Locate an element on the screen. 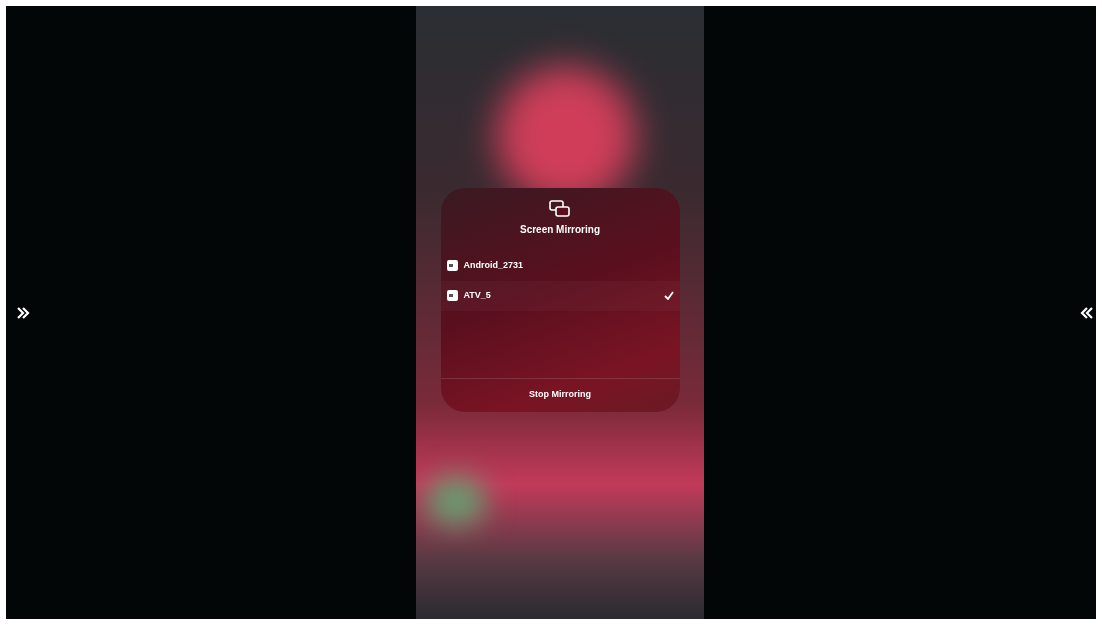 Image resolution: width=1102 pixels, height=625 pixels. checkmark-icon is located at coordinates (668, 295).